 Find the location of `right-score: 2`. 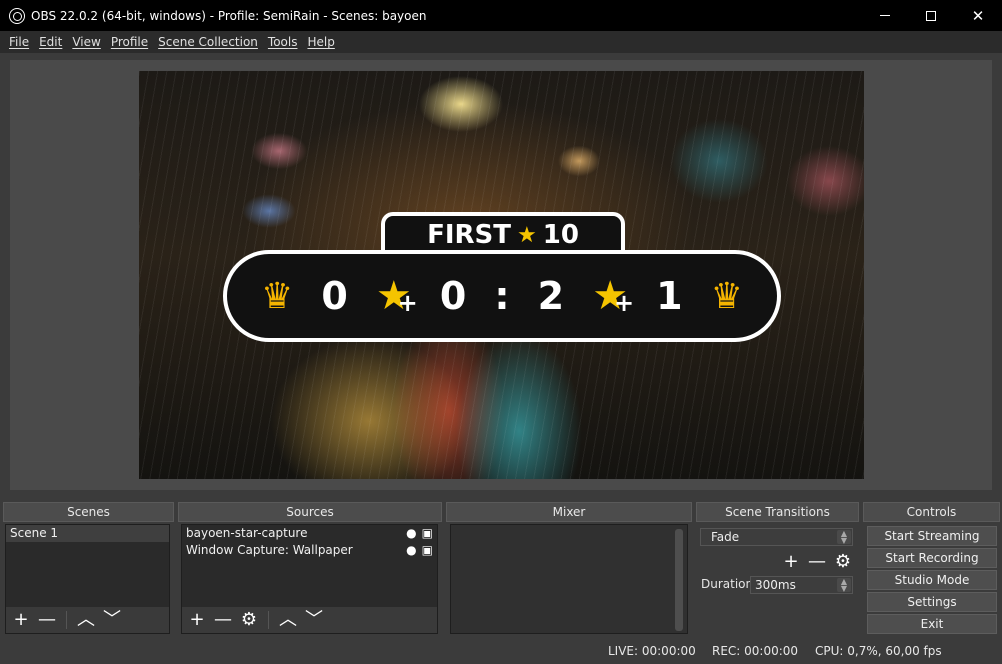

right-score: 2 is located at coordinates (551, 296).